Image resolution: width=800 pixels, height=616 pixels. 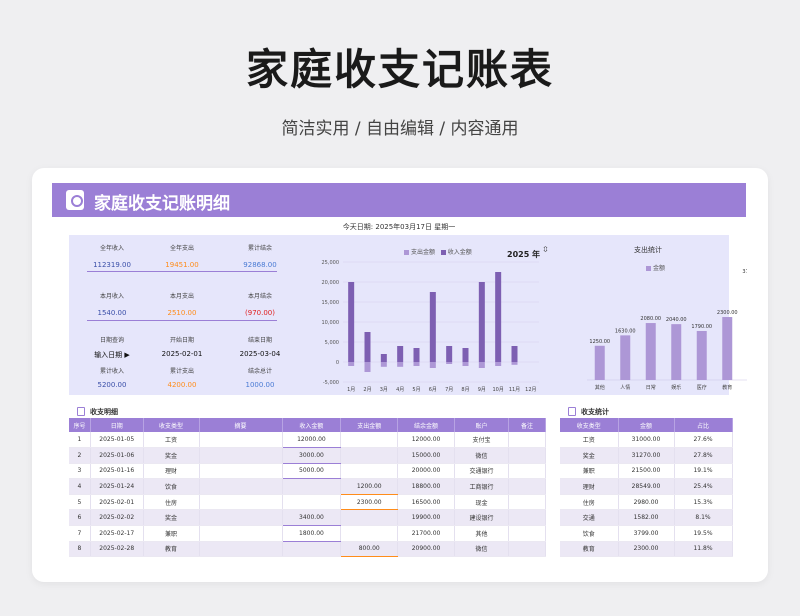 What do you see at coordinates (312, 425) in the screenshot?
I see `column-header: 收入金额` at bounding box center [312, 425].